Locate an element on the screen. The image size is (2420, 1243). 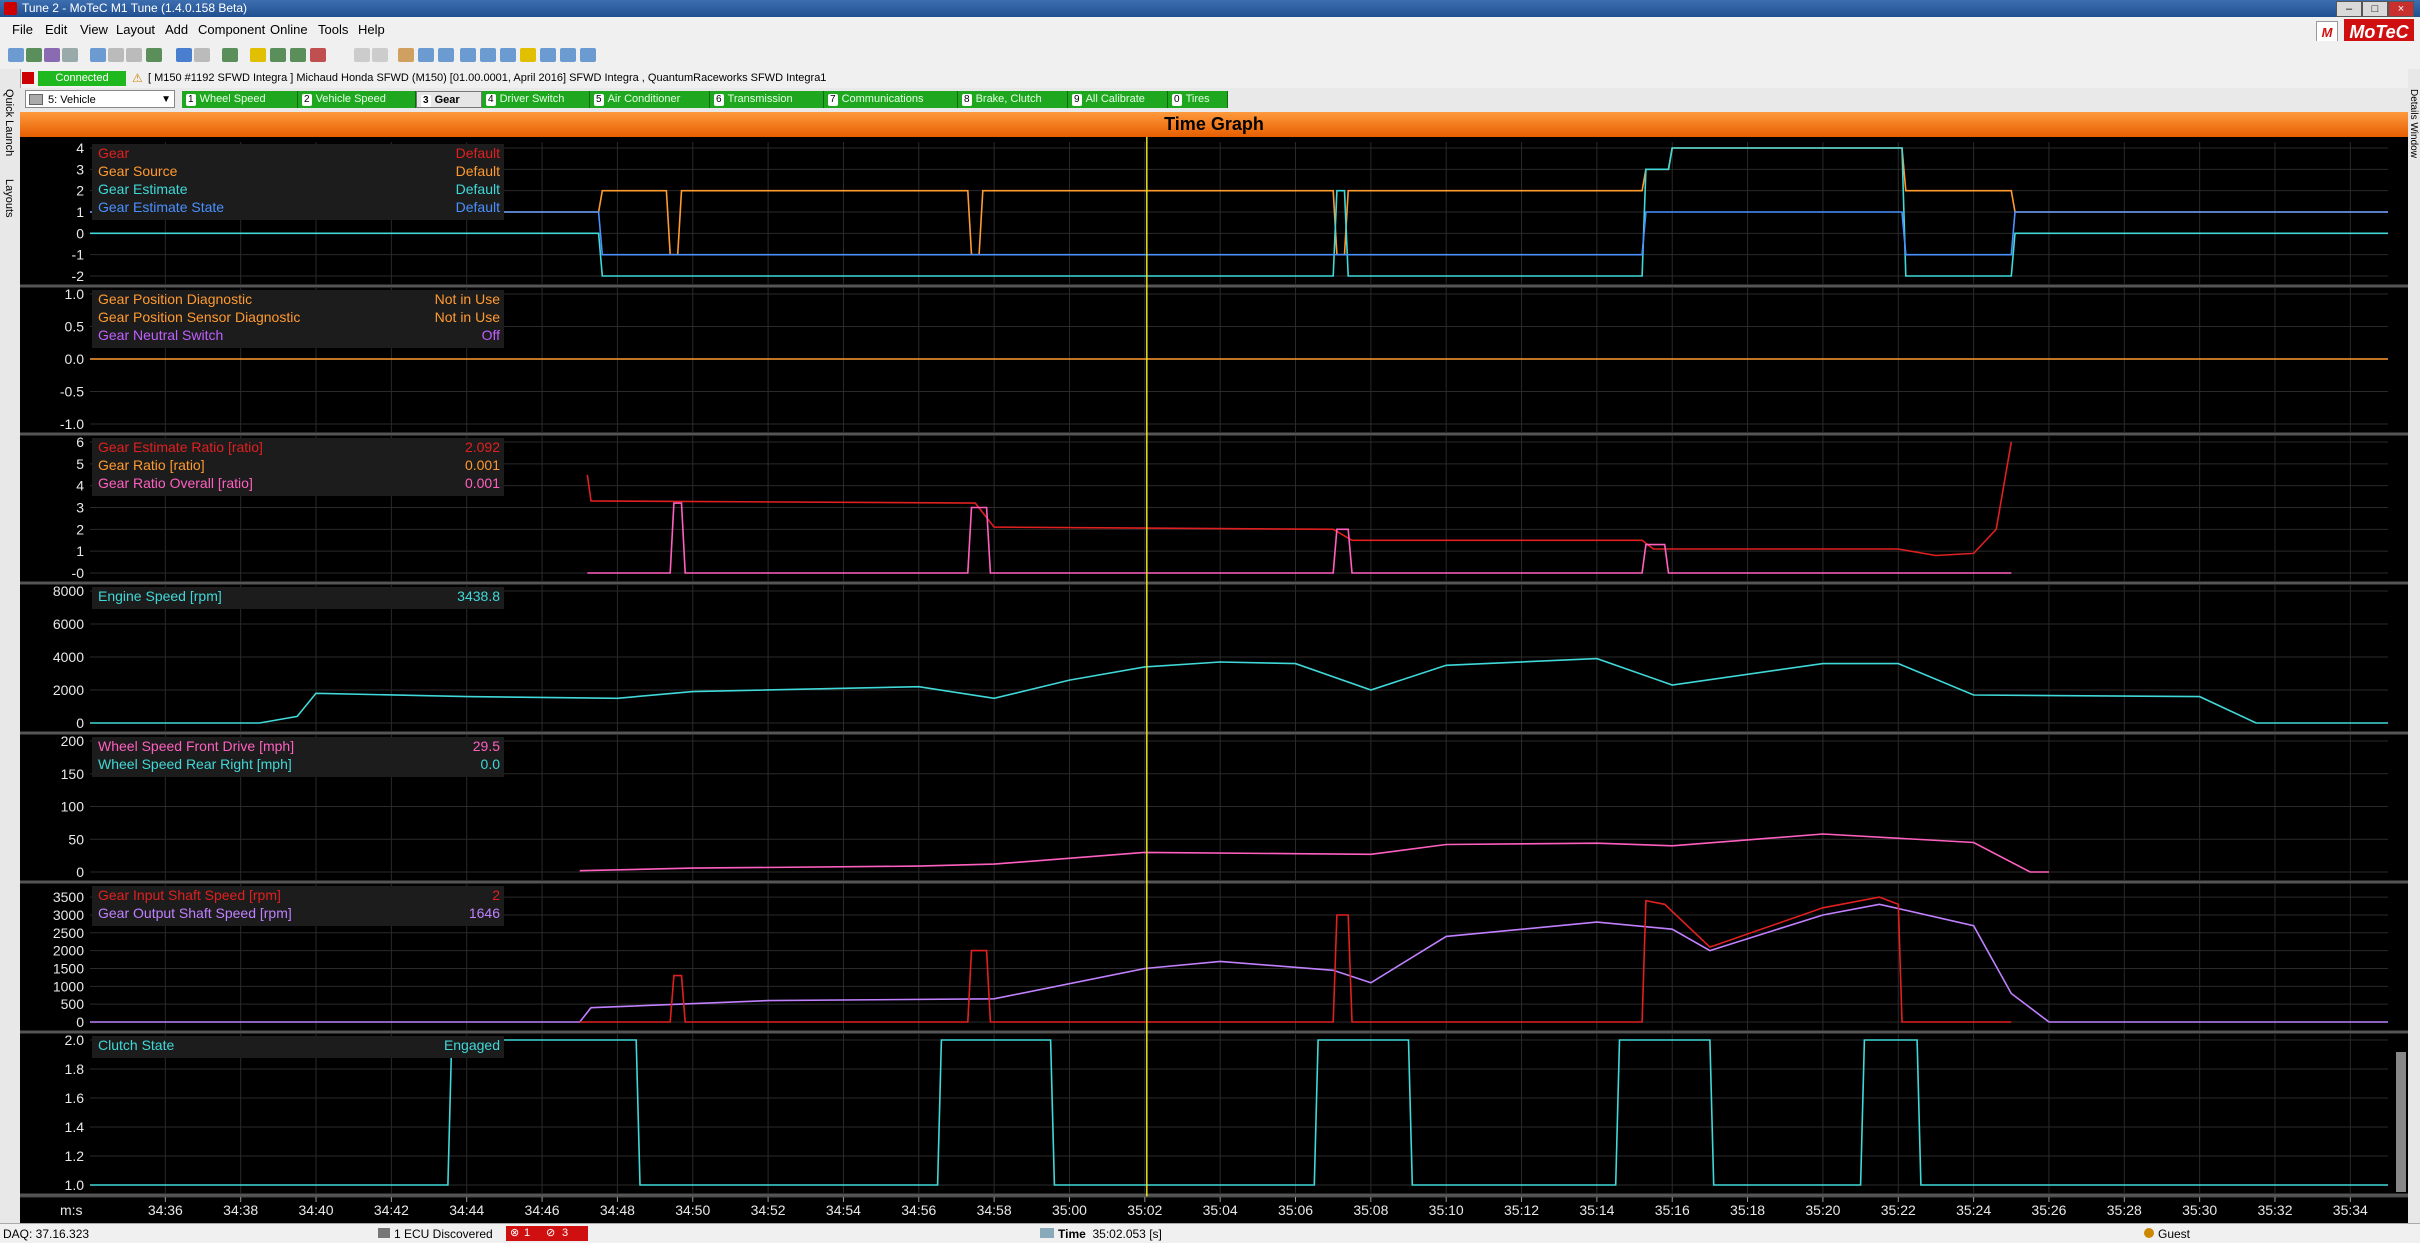
user-indicator: Guest is located at coordinates (2167, 1234).